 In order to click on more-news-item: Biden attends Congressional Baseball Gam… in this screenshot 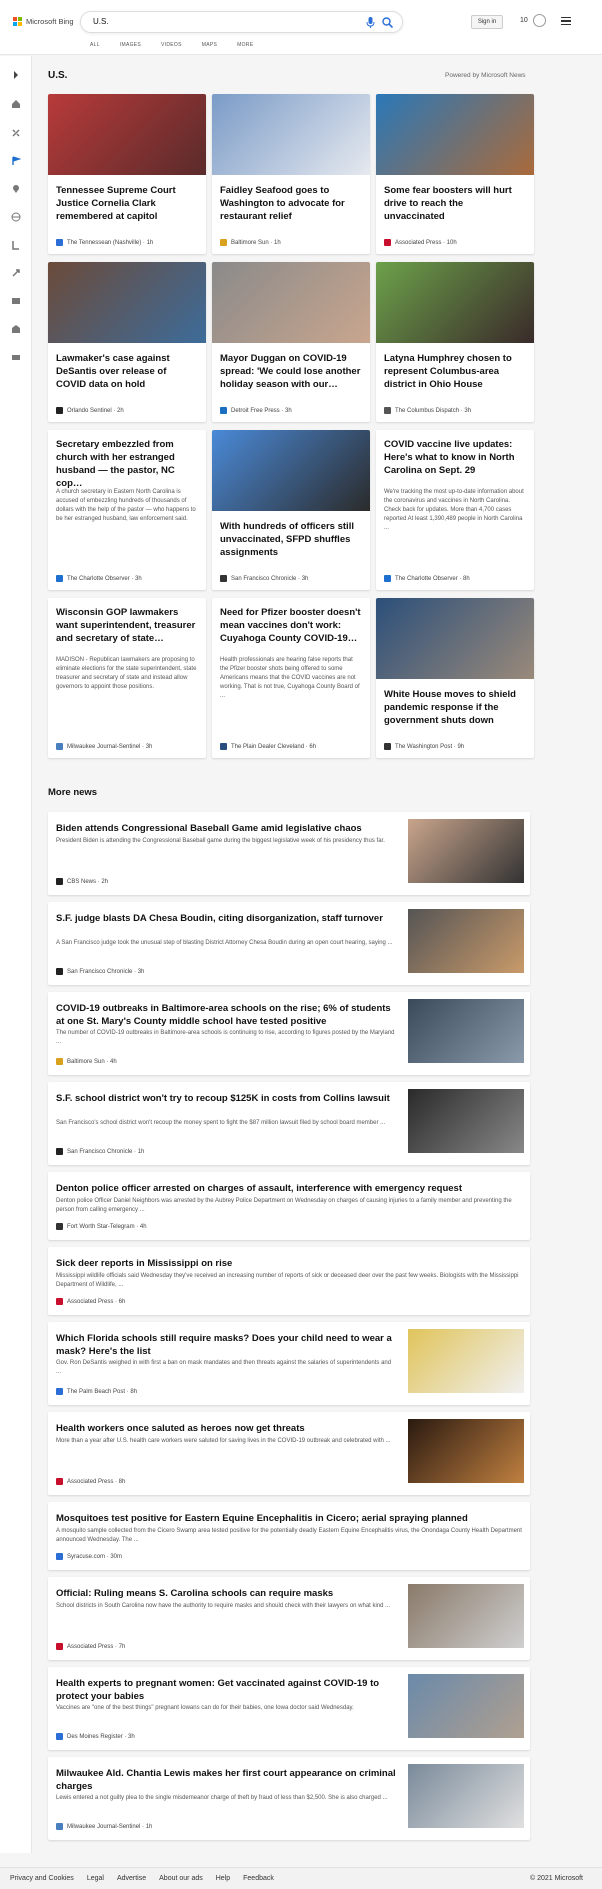, I will do `click(289, 853)`.